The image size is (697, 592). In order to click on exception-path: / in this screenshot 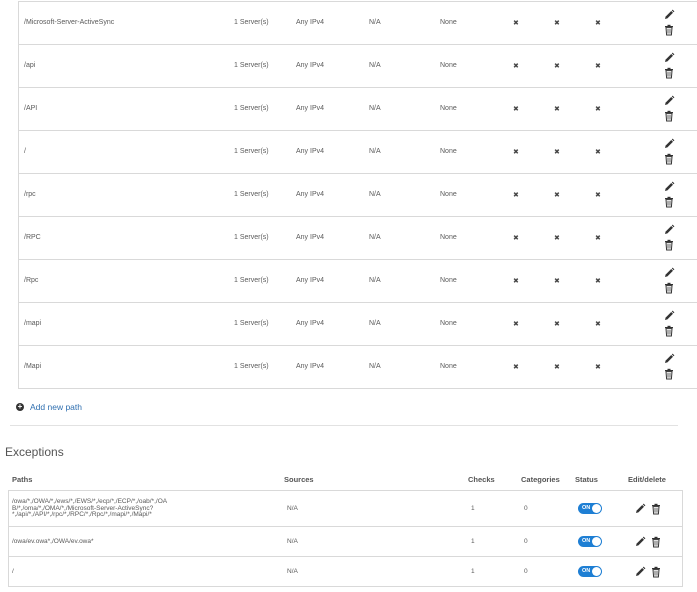, I will do `click(114, 572)`.